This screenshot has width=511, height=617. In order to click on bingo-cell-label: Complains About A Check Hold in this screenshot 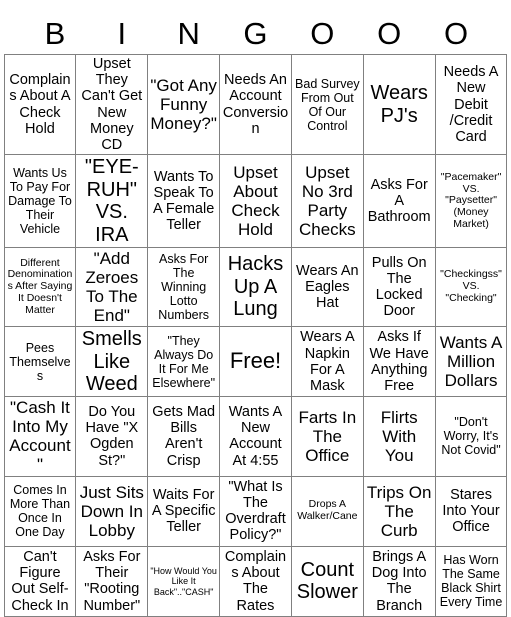, I will do `click(40, 104)`.